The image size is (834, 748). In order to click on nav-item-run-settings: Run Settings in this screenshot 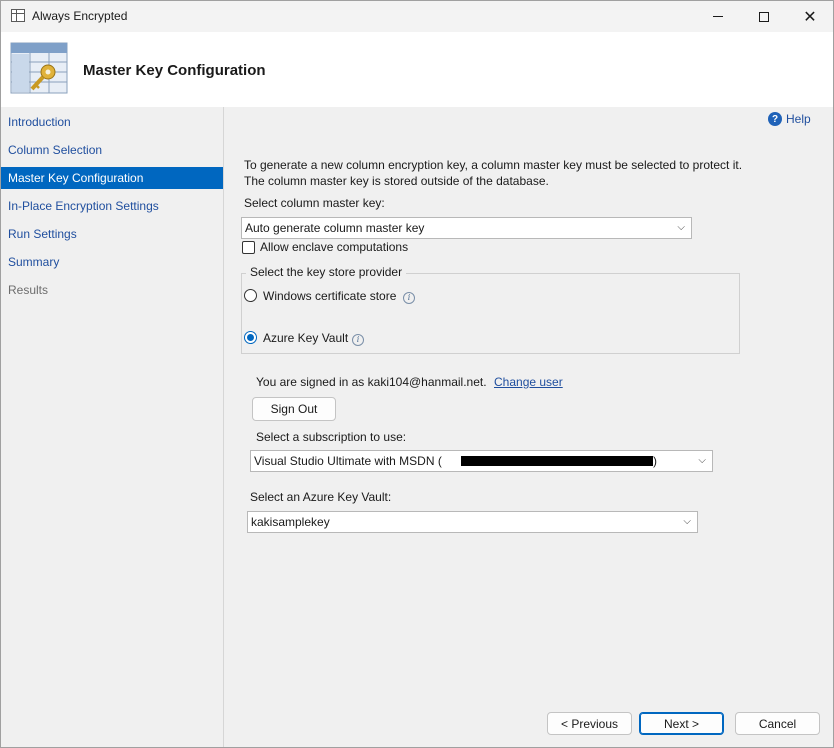, I will do `click(112, 234)`.